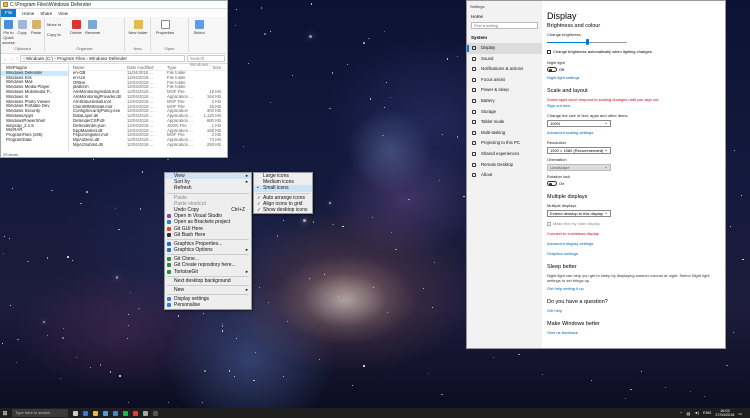  What do you see at coordinates (105, 413) in the screenshot?
I see `store-taskbar-button` at bounding box center [105, 413].